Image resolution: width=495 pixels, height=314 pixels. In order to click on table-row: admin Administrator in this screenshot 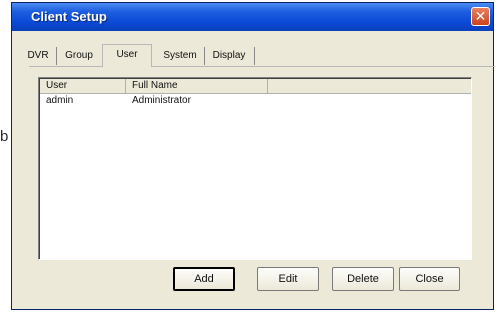, I will do `click(255, 100)`.